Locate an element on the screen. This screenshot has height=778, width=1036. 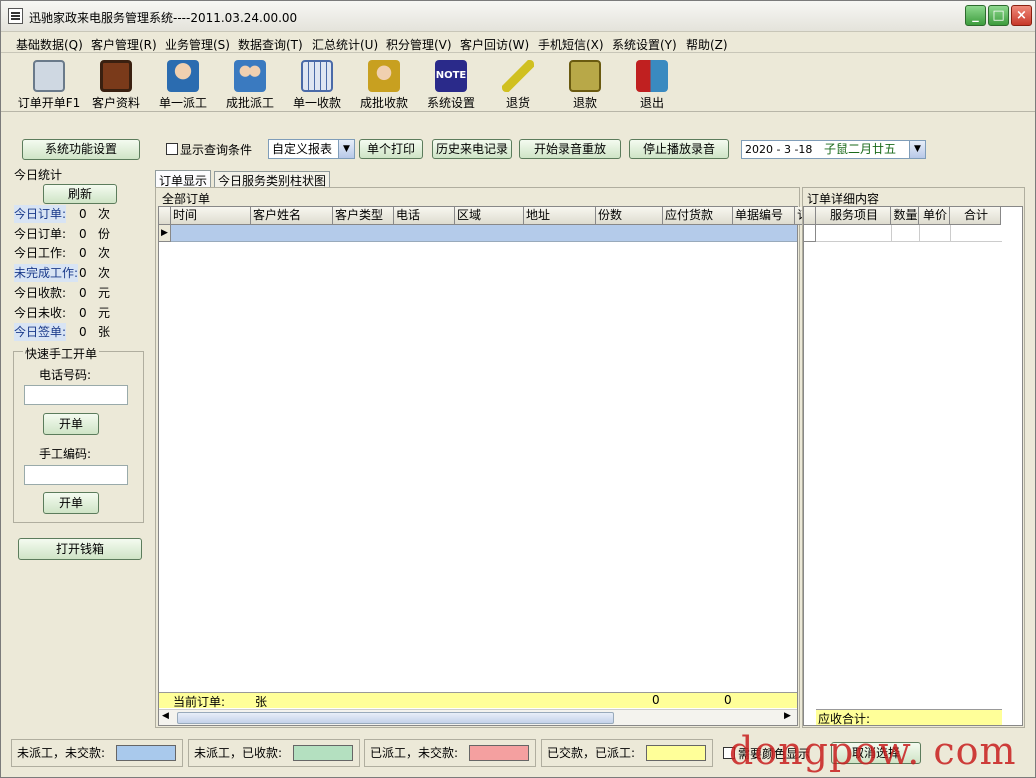
column-header: 客户姓名 is located at coordinates (292, 216).